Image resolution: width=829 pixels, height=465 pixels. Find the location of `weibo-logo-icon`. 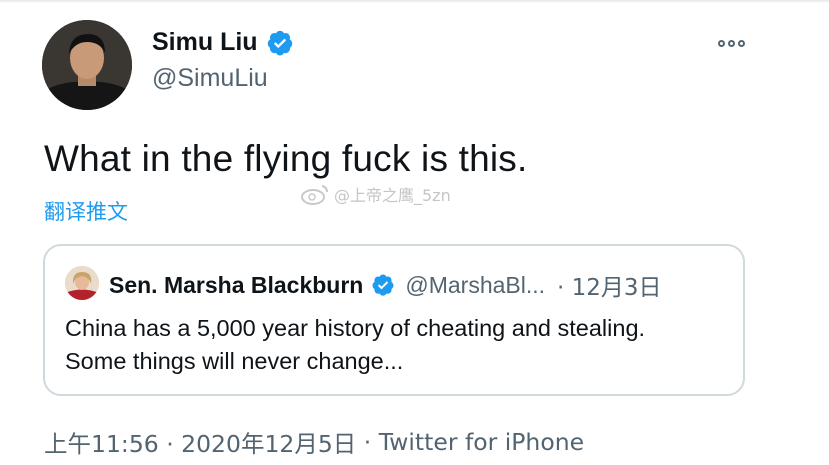

weibo-logo-icon is located at coordinates (315, 194).